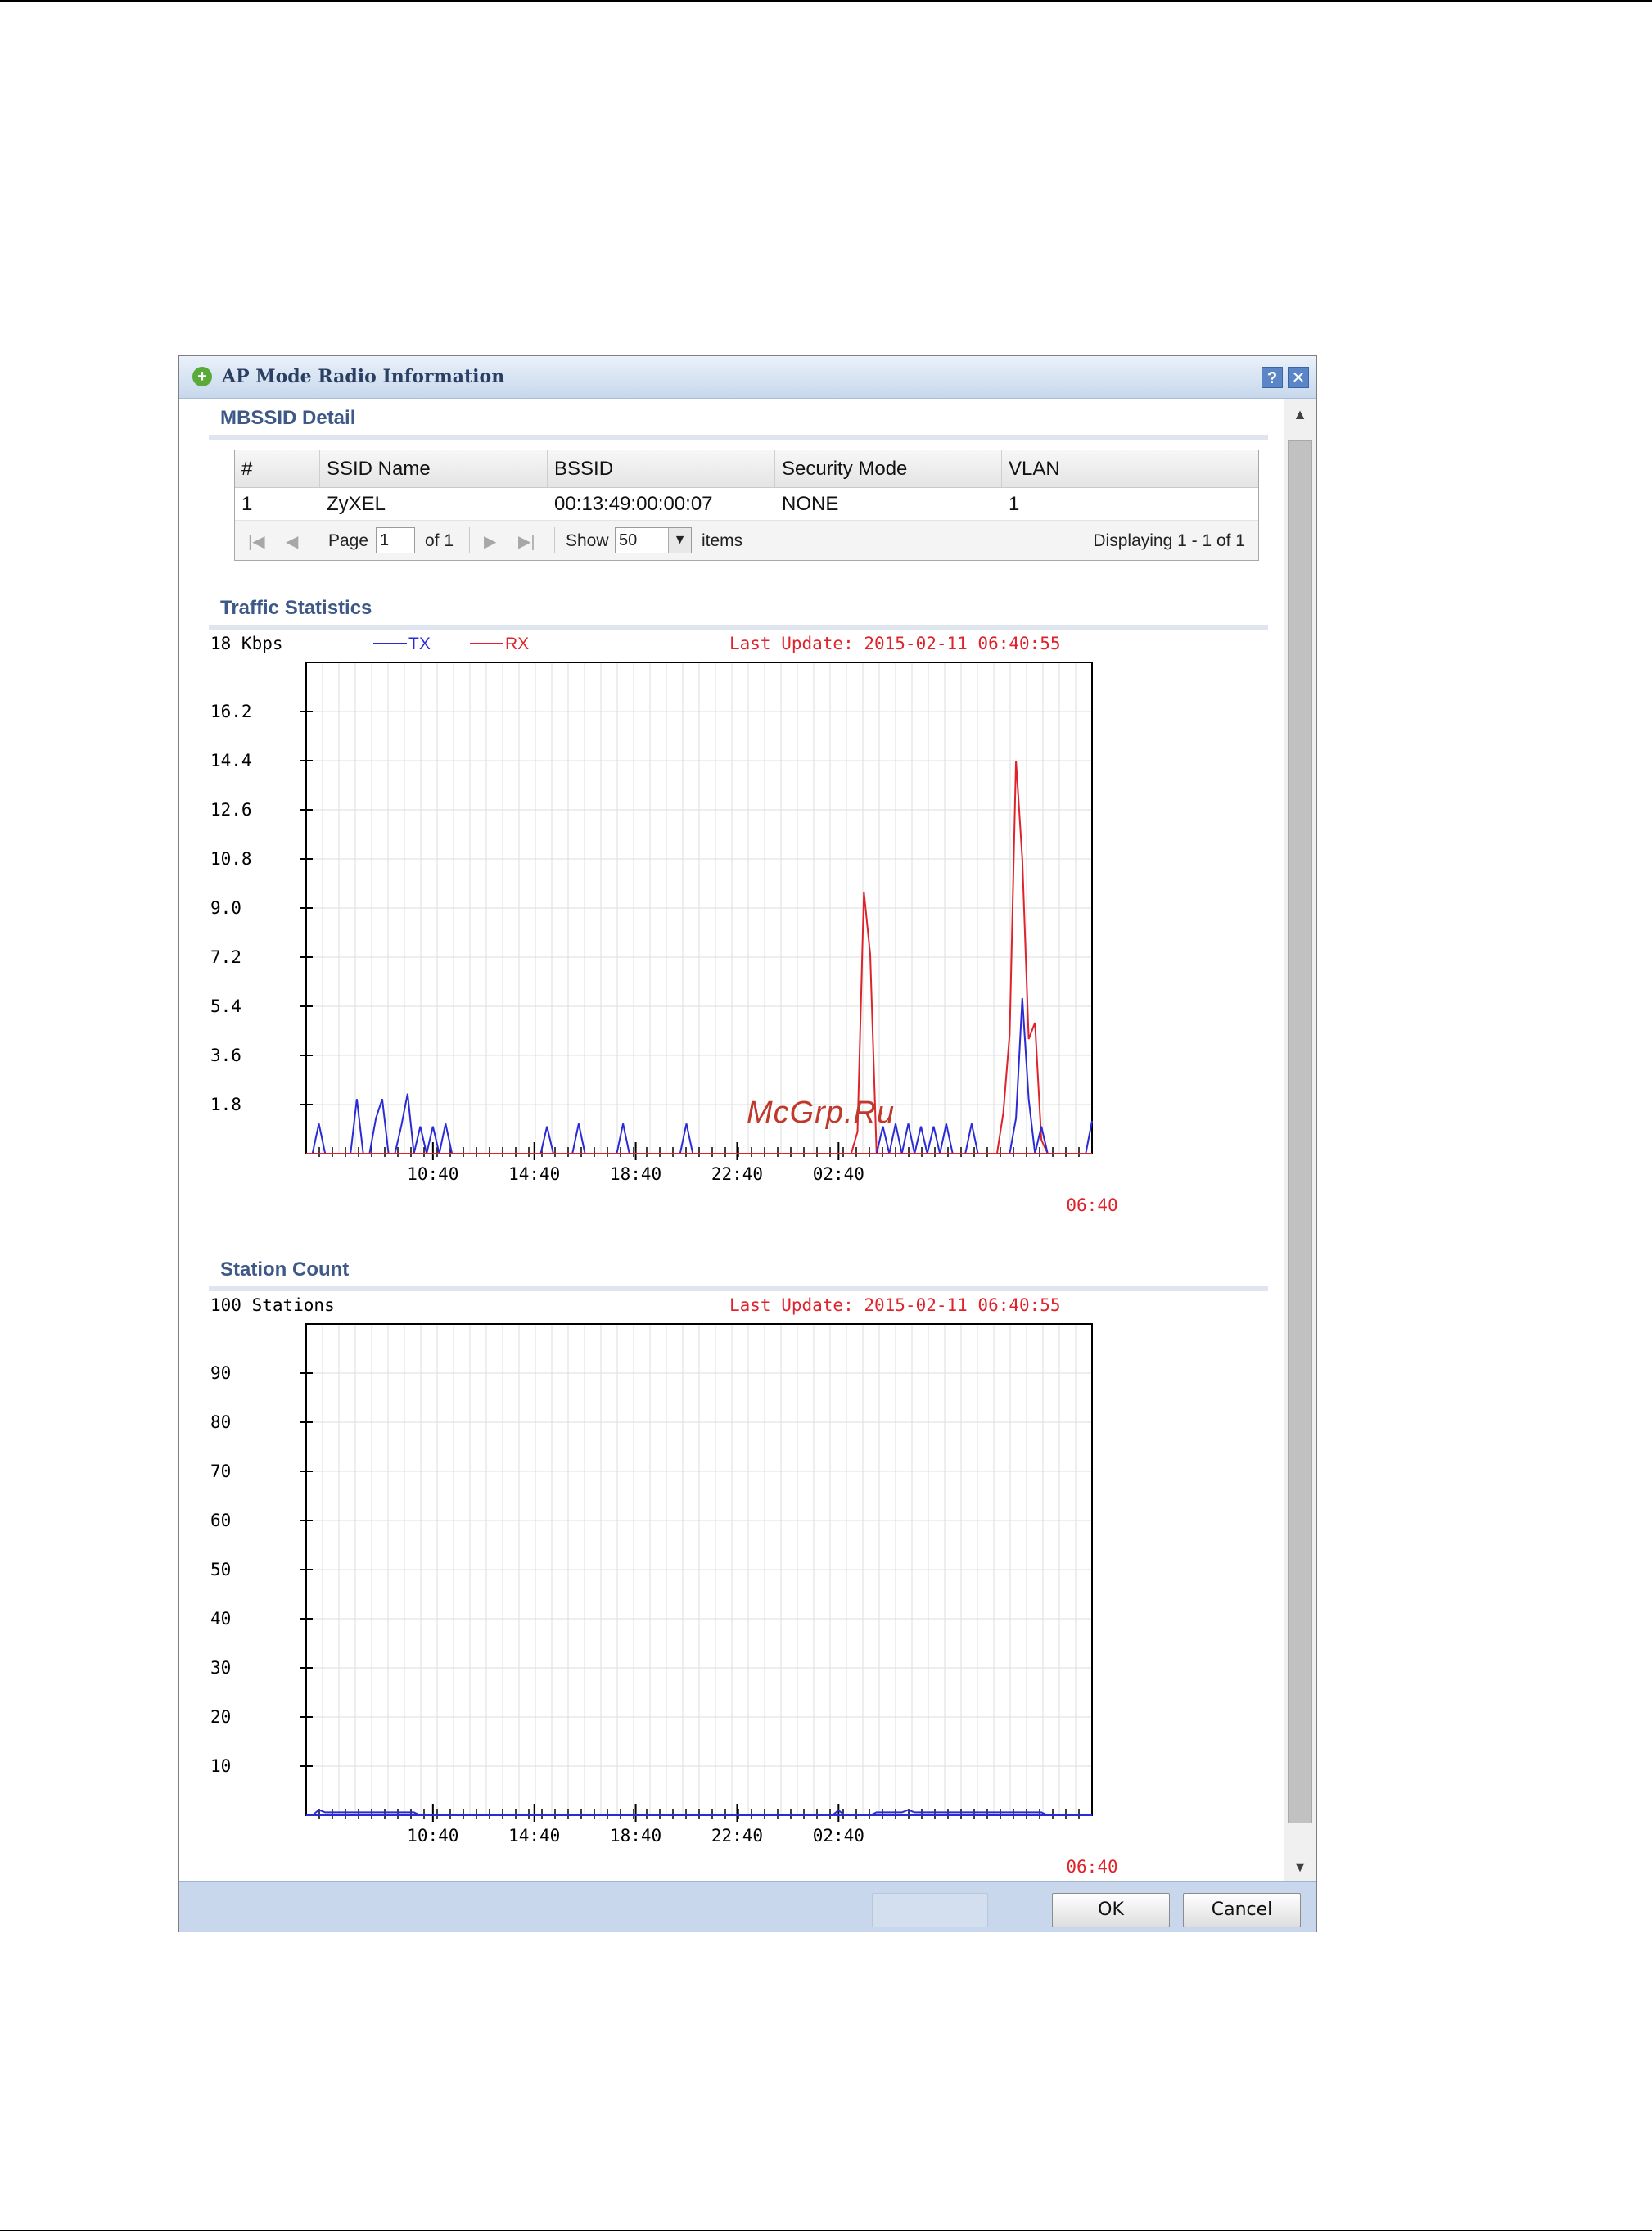  What do you see at coordinates (722, 540) in the screenshot?
I see `items-label: items` at bounding box center [722, 540].